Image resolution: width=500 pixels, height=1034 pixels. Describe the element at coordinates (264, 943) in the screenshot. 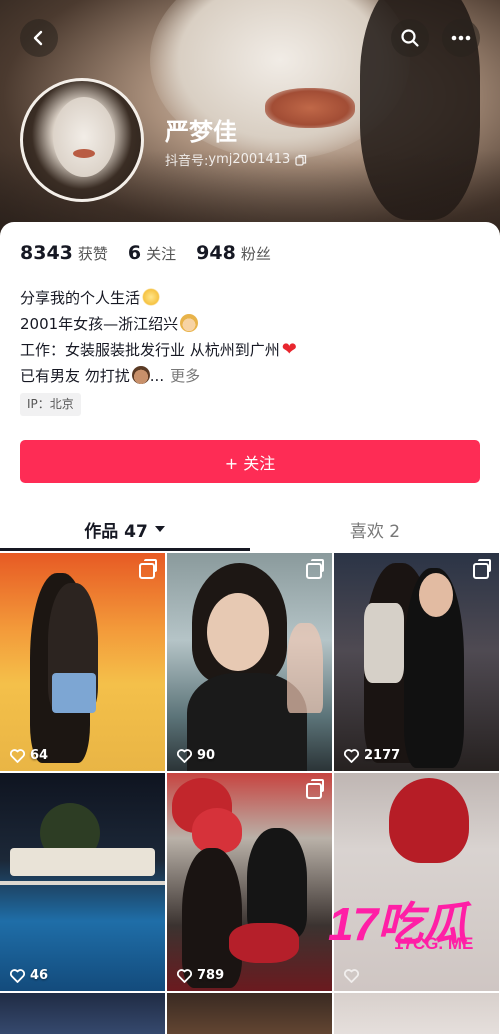

I see `tile-roses` at that location.